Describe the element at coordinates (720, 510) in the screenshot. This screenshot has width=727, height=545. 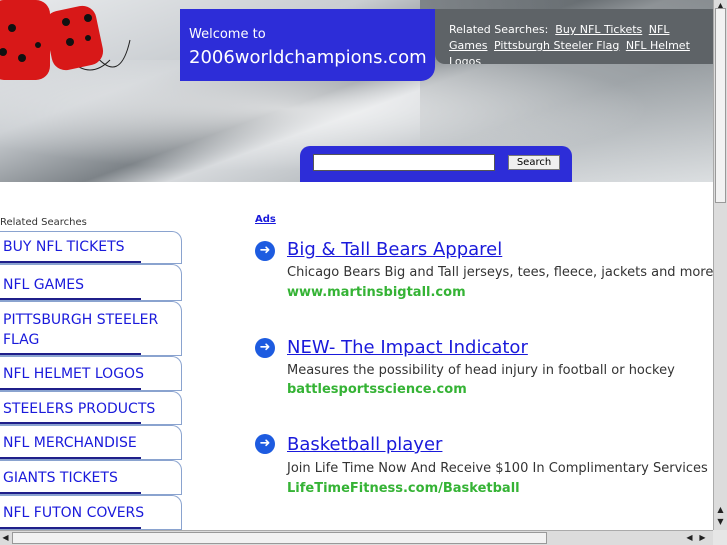
I see `scroll-up-icon: ▲` at that location.